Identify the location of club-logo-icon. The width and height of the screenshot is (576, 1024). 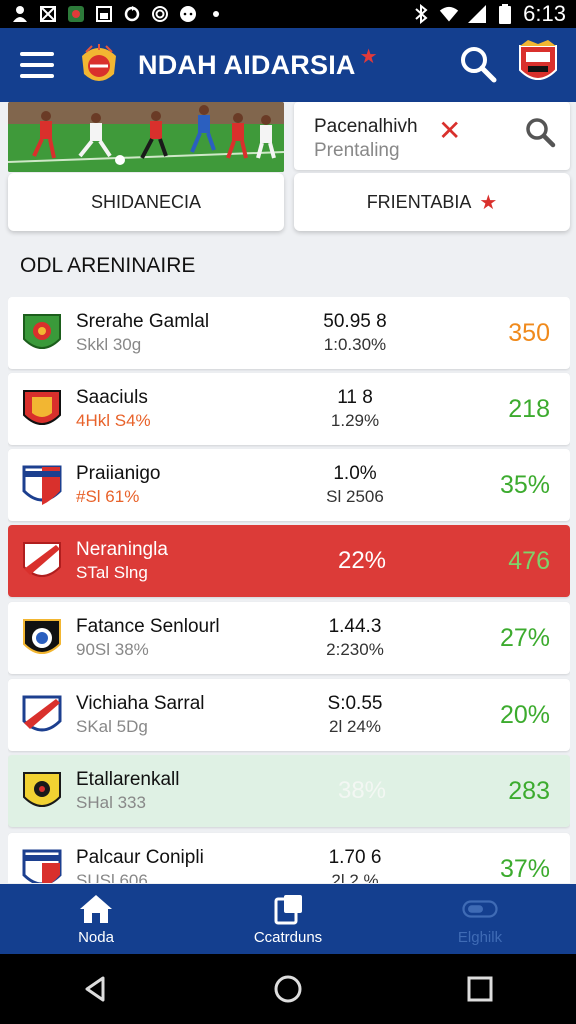
(99, 62).